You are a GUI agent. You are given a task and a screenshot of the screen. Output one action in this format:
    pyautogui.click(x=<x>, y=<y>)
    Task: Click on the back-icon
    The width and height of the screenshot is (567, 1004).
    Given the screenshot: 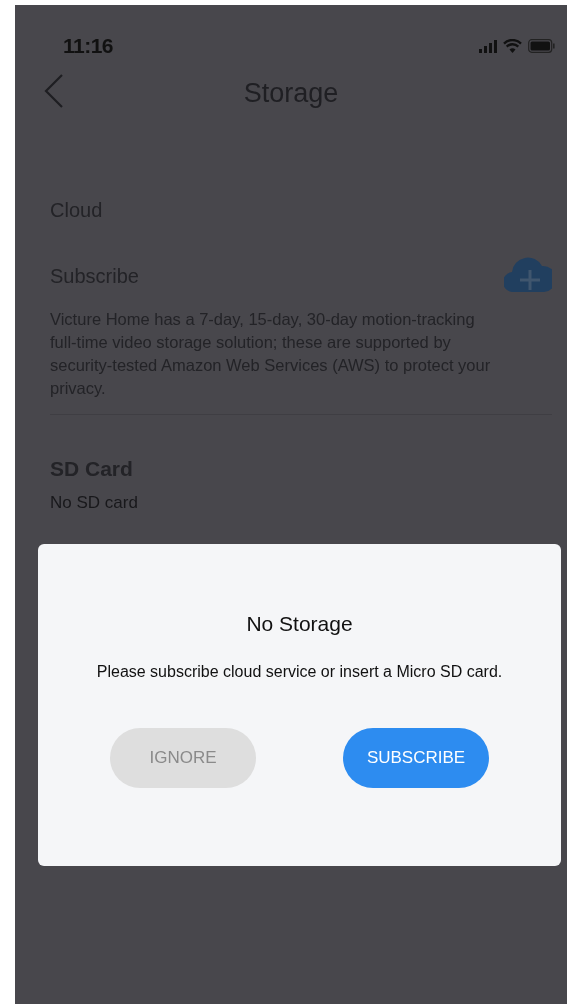 What is the action you would take?
    pyautogui.click(x=54, y=91)
    